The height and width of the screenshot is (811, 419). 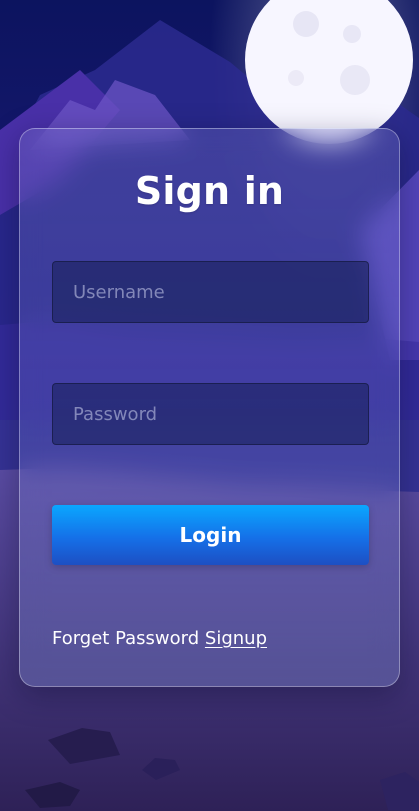 I want to click on forget-password-link: Forget Password, so click(x=125, y=638).